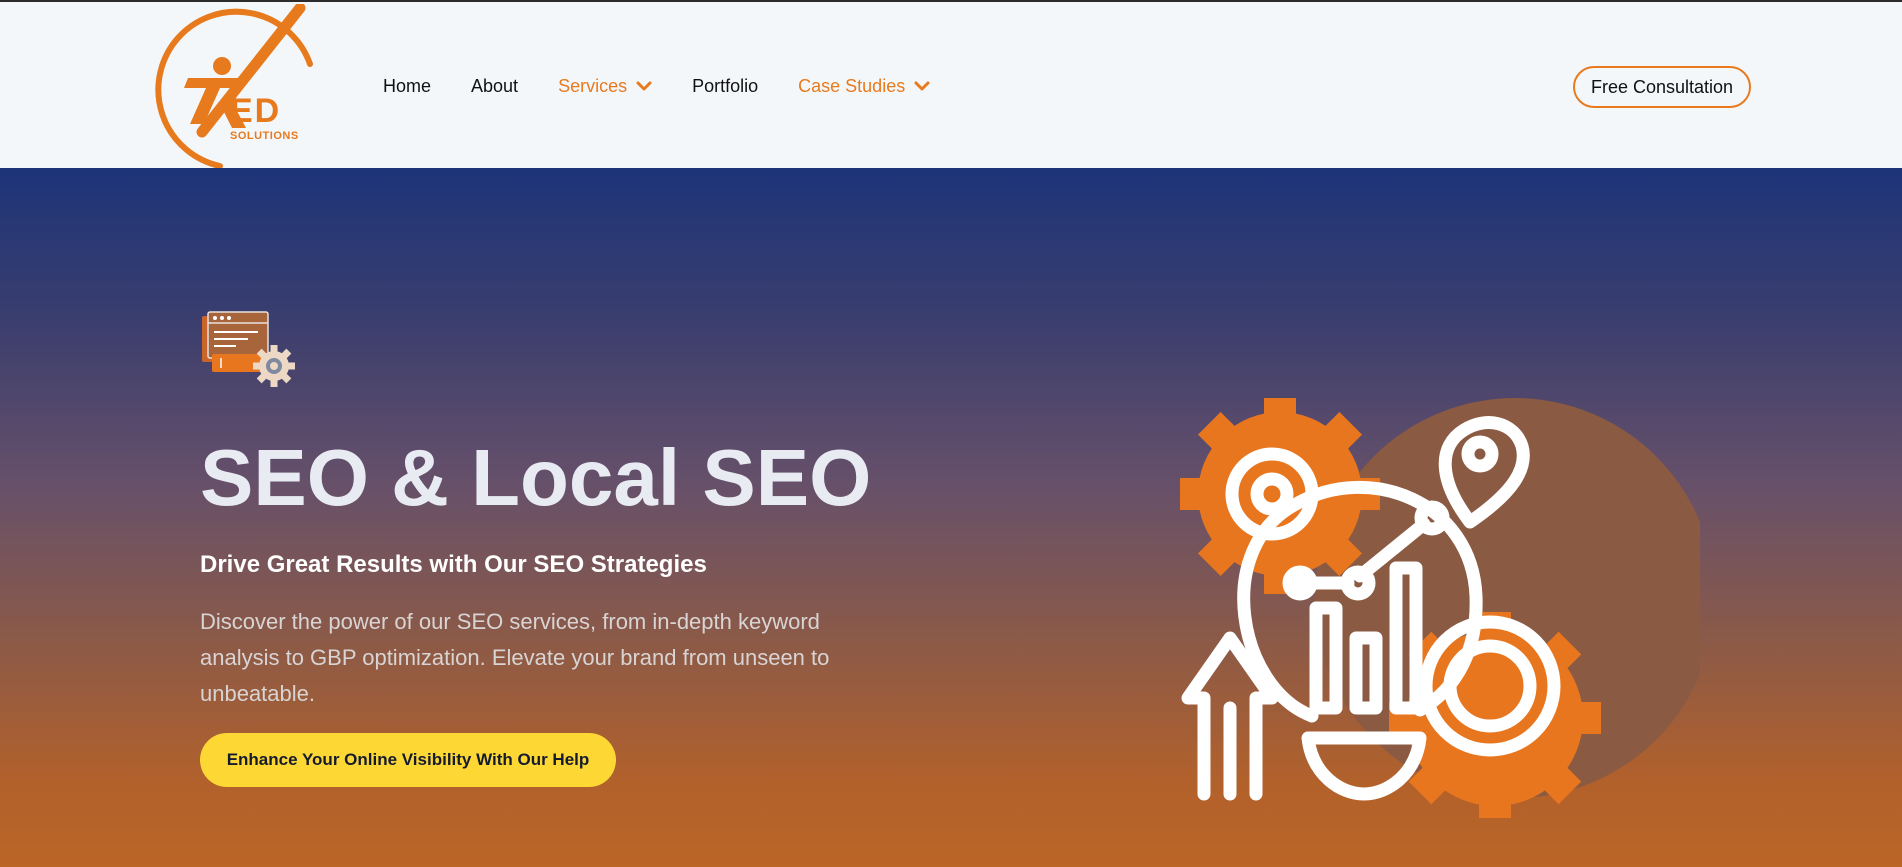 This screenshot has height=867, width=1902. Describe the element at coordinates (1662, 87) in the screenshot. I see `free-consultation-button: Free Consultation` at that location.